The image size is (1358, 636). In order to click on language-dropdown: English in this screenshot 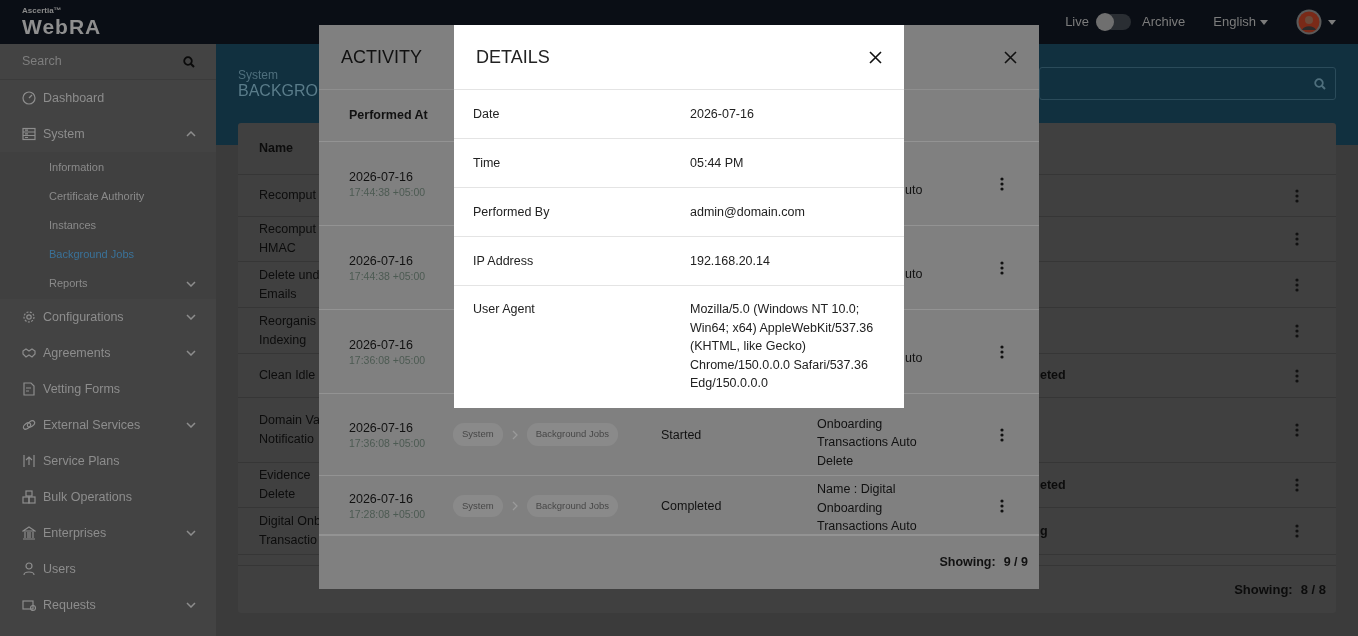, I will do `click(1240, 22)`.